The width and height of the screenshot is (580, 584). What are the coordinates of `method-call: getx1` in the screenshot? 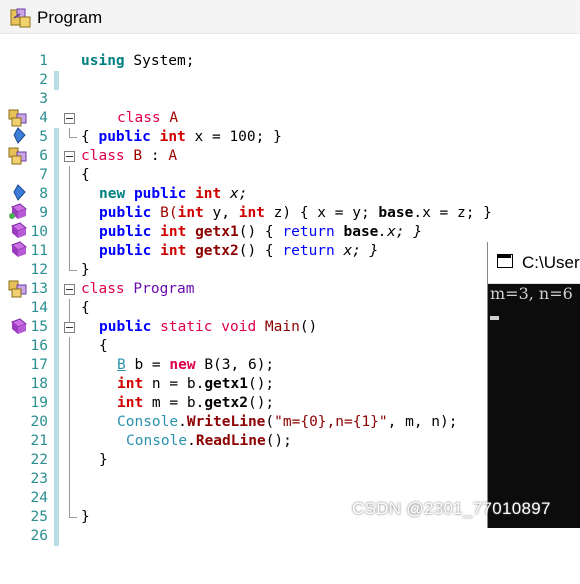 It's located at (226, 384).